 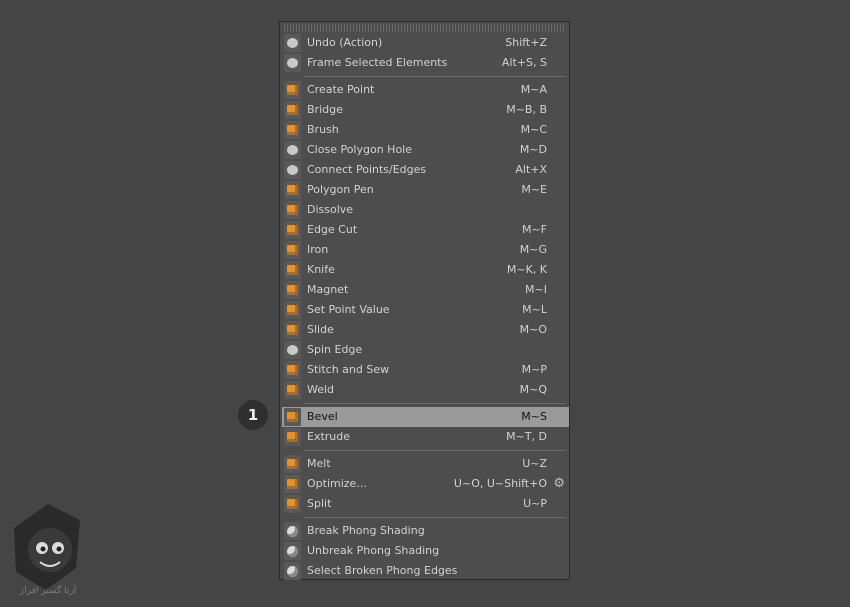 What do you see at coordinates (341, 89) in the screenshot?
I see `menu-item-label: Create Point` at bounding box center [341, 89].